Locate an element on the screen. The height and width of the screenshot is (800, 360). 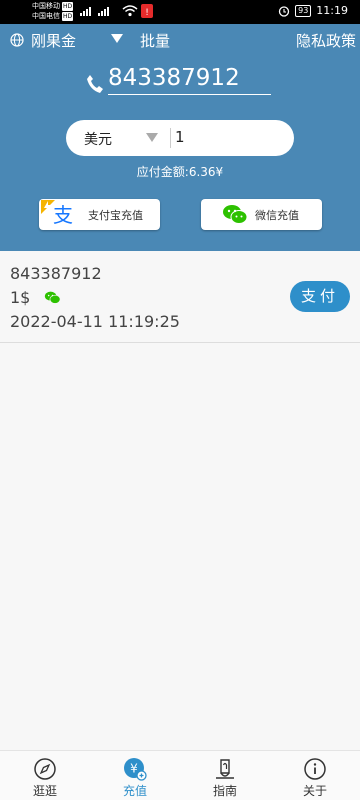
clock: 11:19 is located at coordinates (332, 10).